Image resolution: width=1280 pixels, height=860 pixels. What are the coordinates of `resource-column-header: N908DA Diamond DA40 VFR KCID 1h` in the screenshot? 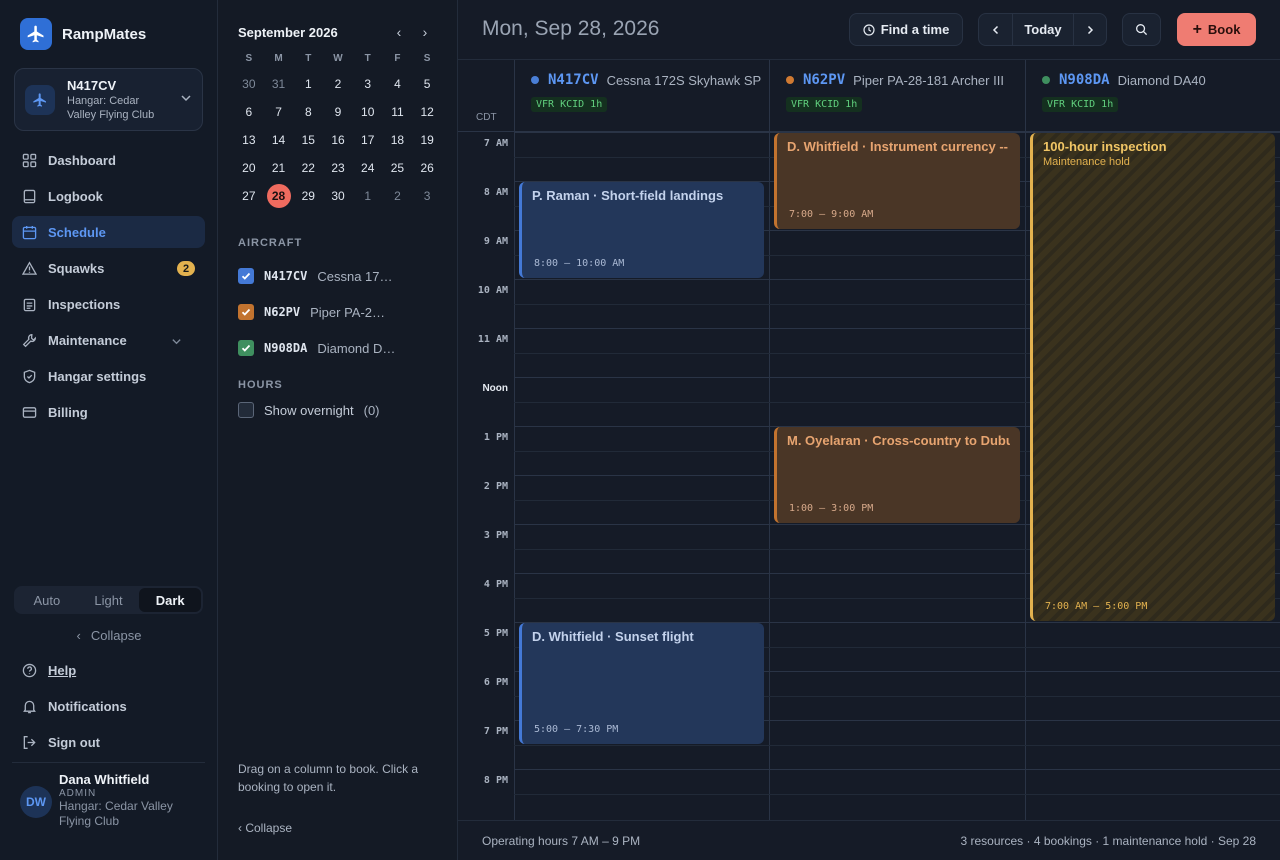 It's located at (1152, 96).